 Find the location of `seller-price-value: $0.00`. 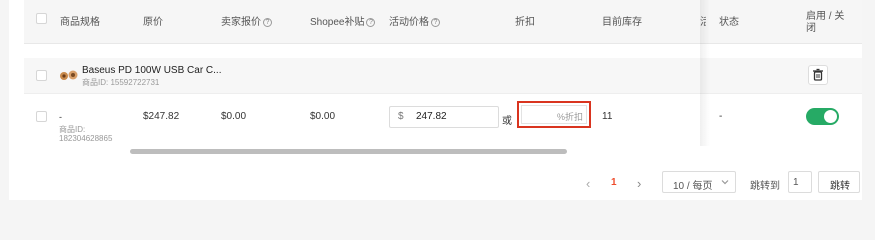

seller-price-value: $0.00 is located at coordinates (234, 116).